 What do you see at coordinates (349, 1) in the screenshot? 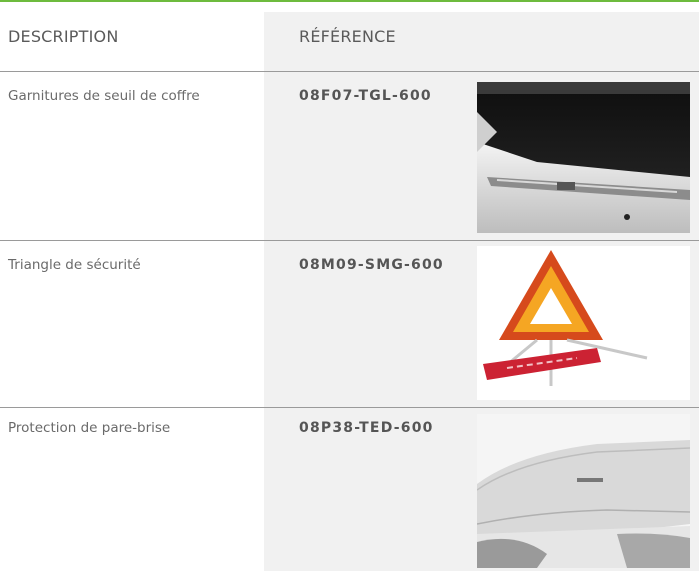
I see `top-accent-line` at bounding box center [349, 1].